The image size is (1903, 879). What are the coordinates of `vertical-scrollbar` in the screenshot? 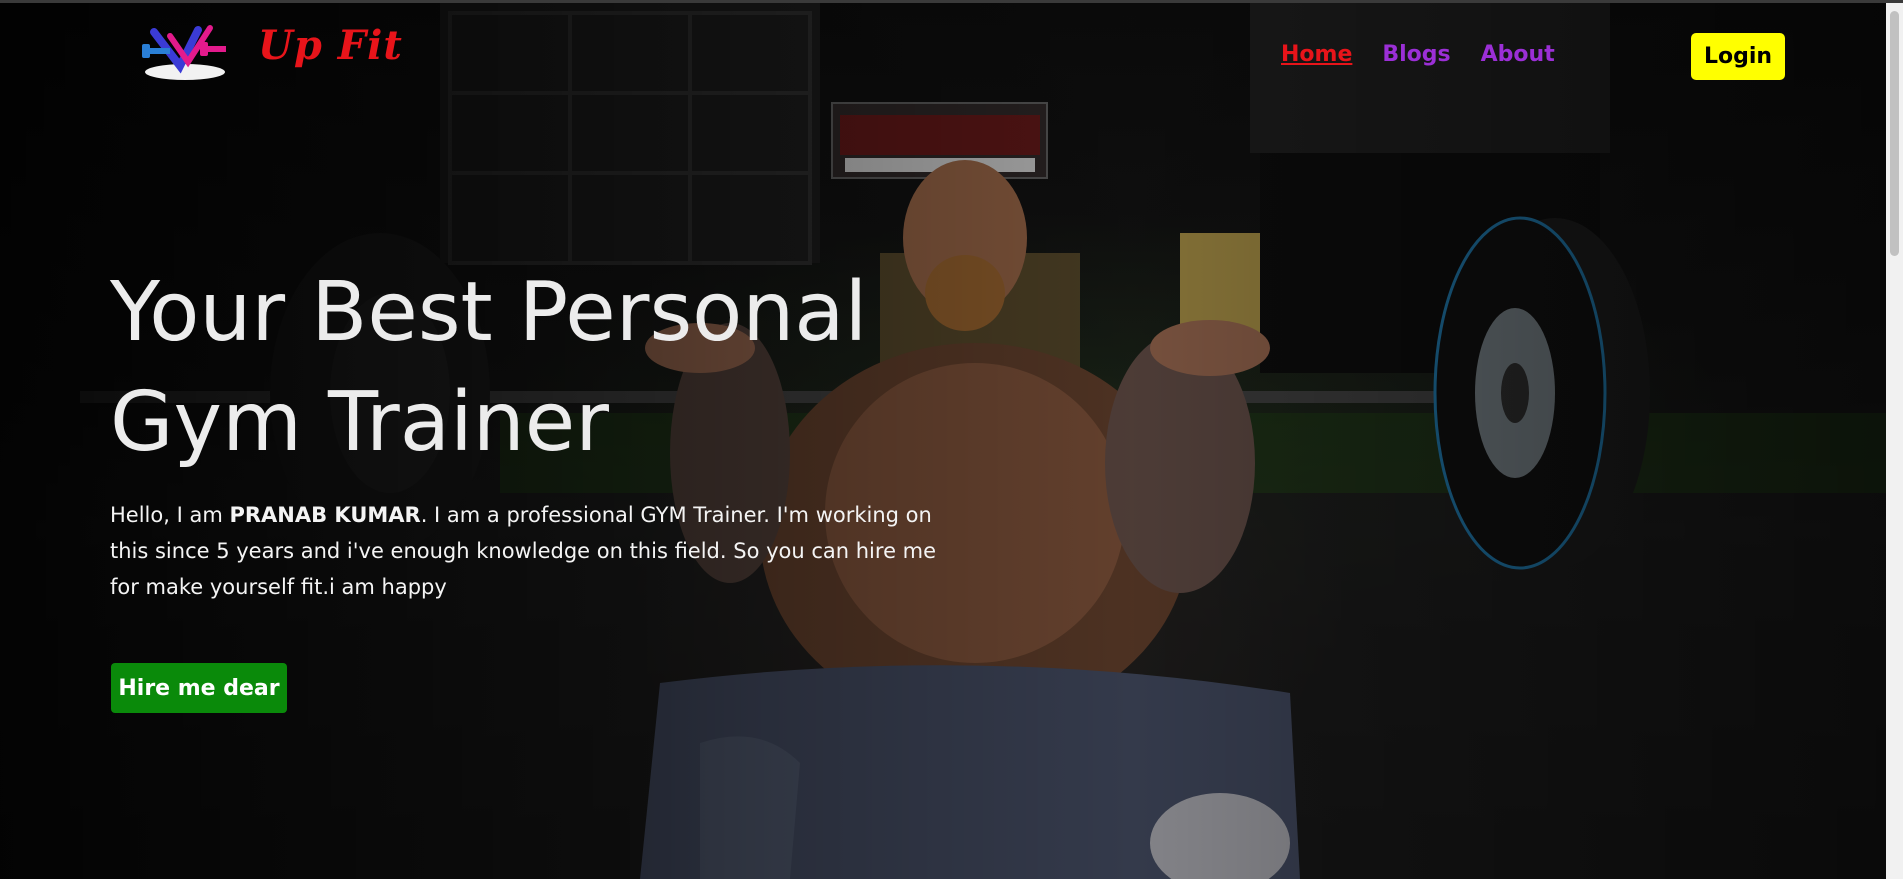 It's located at (1894, 441).